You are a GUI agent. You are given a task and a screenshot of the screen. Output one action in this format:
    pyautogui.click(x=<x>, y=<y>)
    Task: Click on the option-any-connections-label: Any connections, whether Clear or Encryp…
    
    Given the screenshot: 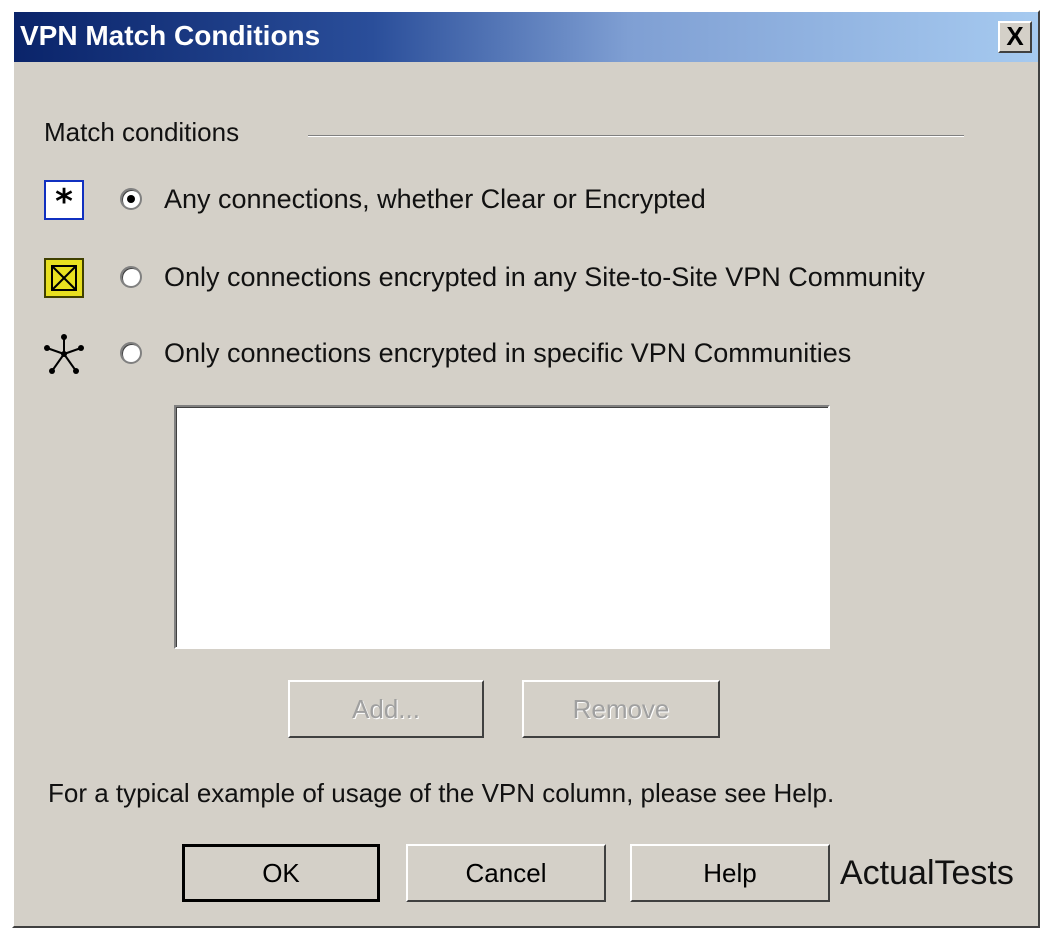 What is the action you would take?
    pyautogui.click(x=435, y=199)
    